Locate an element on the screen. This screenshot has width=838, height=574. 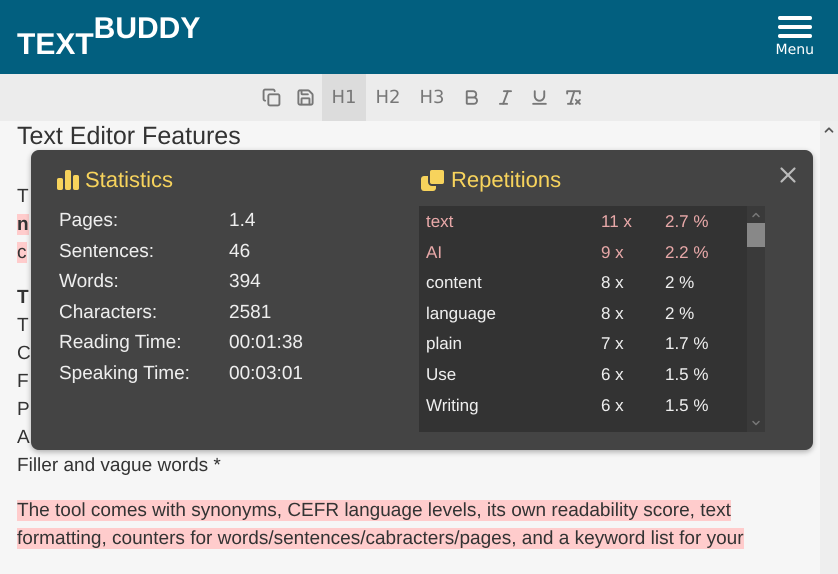
repeat-count: 7 x is located at coordinates (613, 344).